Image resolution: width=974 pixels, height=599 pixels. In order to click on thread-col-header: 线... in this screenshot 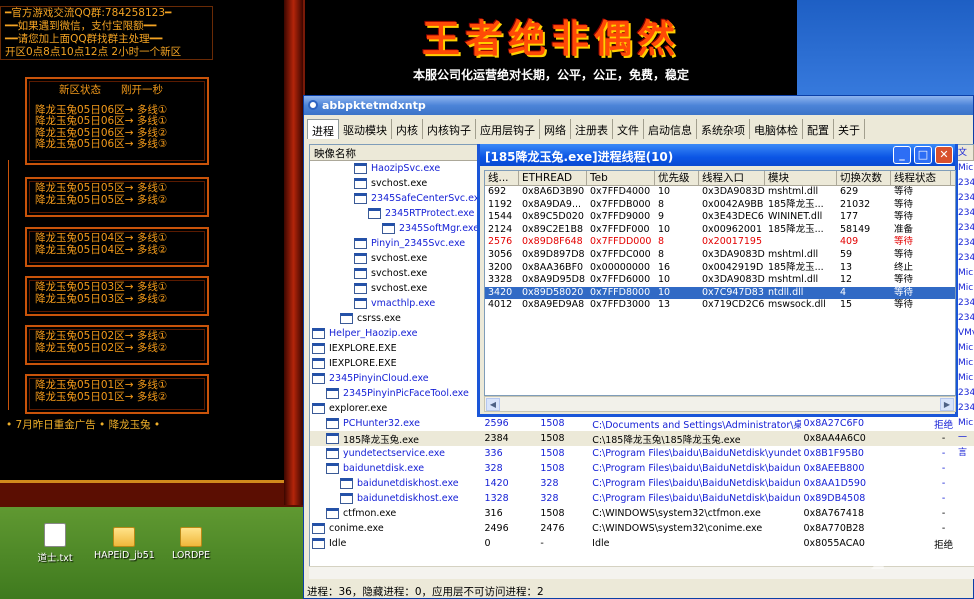, I will do `click(502, 178)`.